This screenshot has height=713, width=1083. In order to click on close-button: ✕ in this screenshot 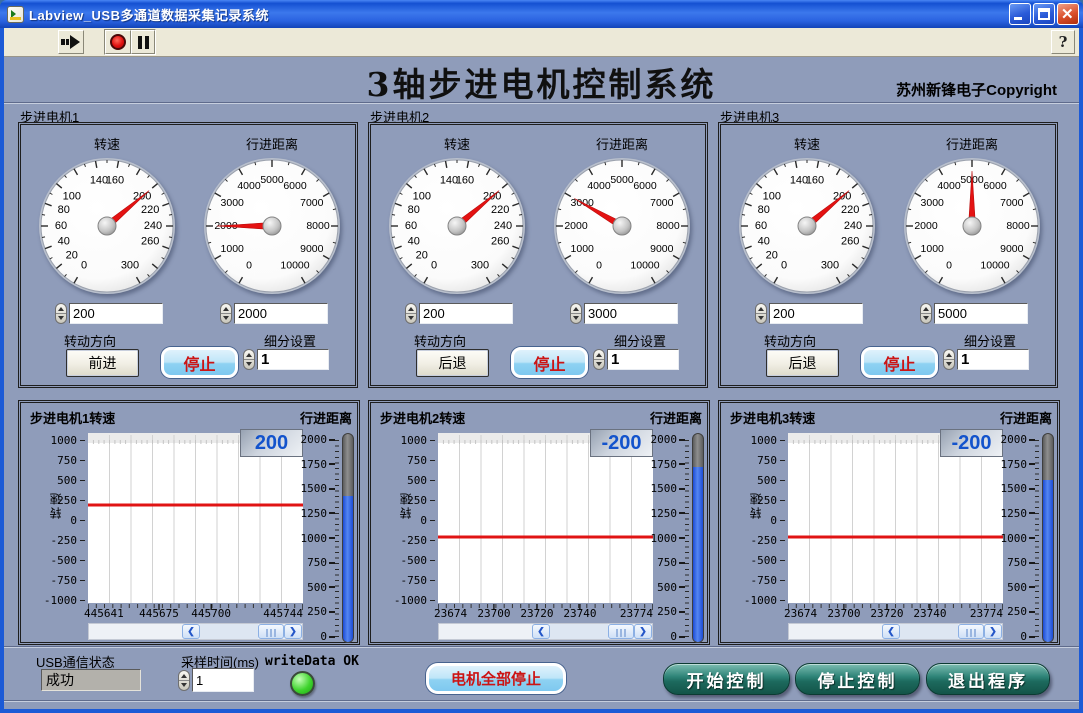, I will do `click(1068, 14)`.